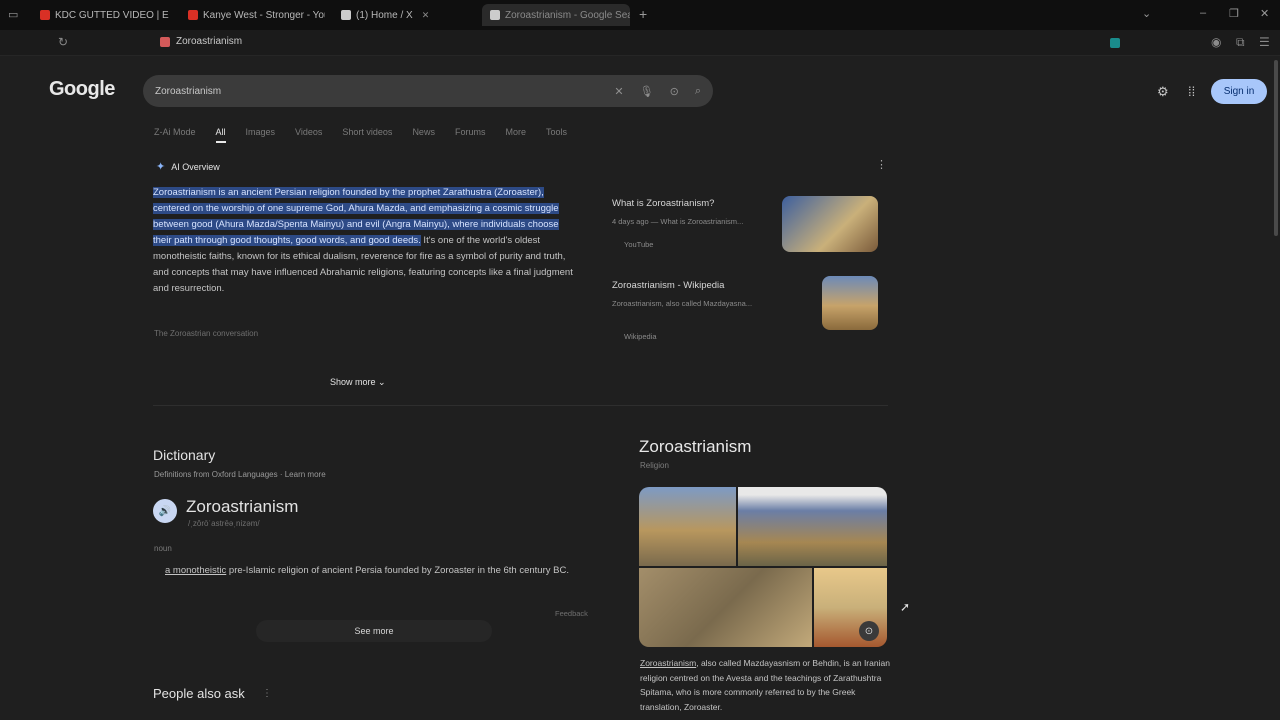 This screenshot has width=1280, height=720. What do you see at coordinates (1264, 13) in the screenshot?
I see `close-window-icon: ✕` at bounding box center [1264, 13].